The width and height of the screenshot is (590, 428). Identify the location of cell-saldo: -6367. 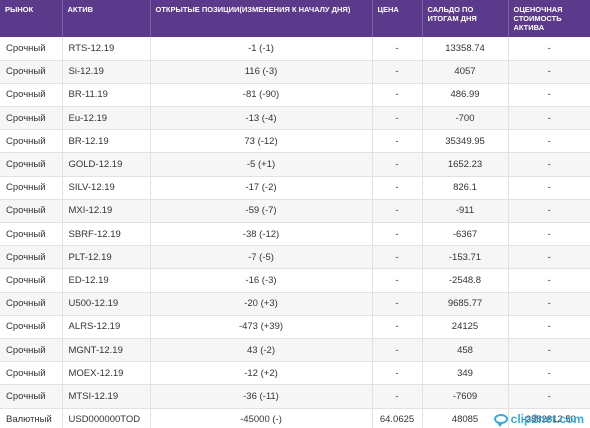
(465, 234).